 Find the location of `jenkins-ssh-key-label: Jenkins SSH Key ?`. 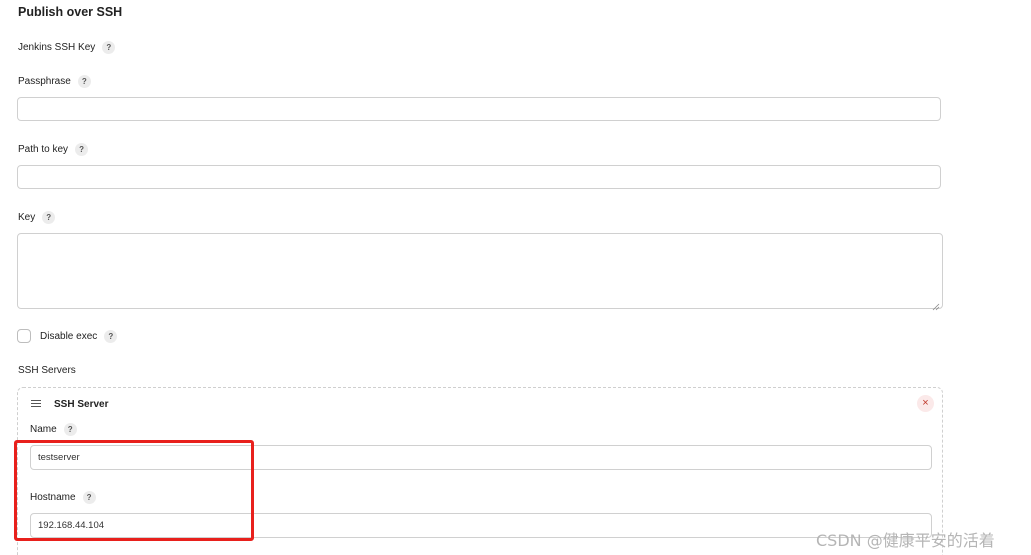

jenkins-ssh-key-label: Jenkins SSH Key ? is located at coordinates (67, 47).